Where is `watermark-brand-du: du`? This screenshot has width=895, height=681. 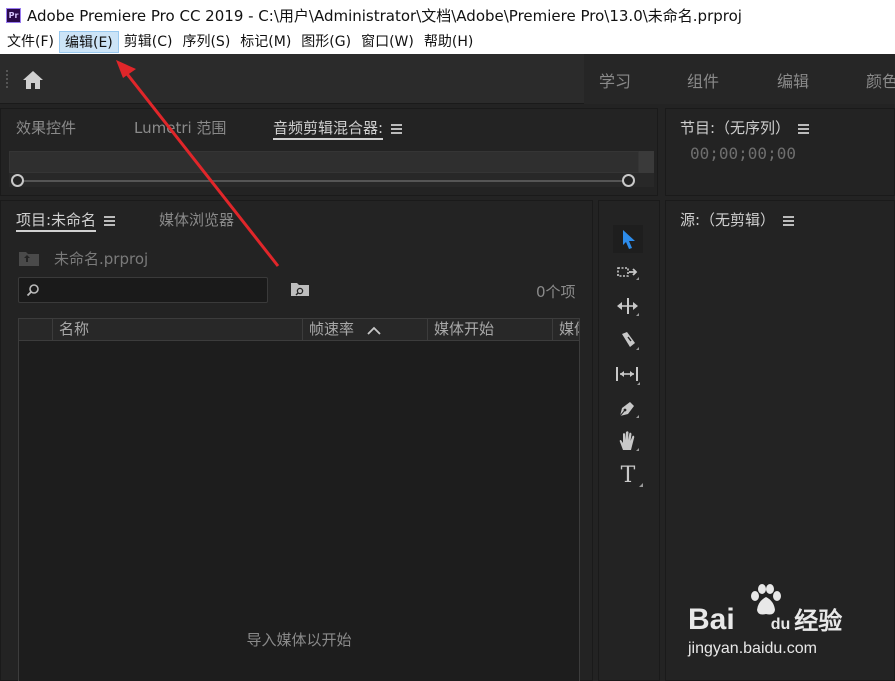 watermark-brand-du: du is located at coordinates (780, 624).